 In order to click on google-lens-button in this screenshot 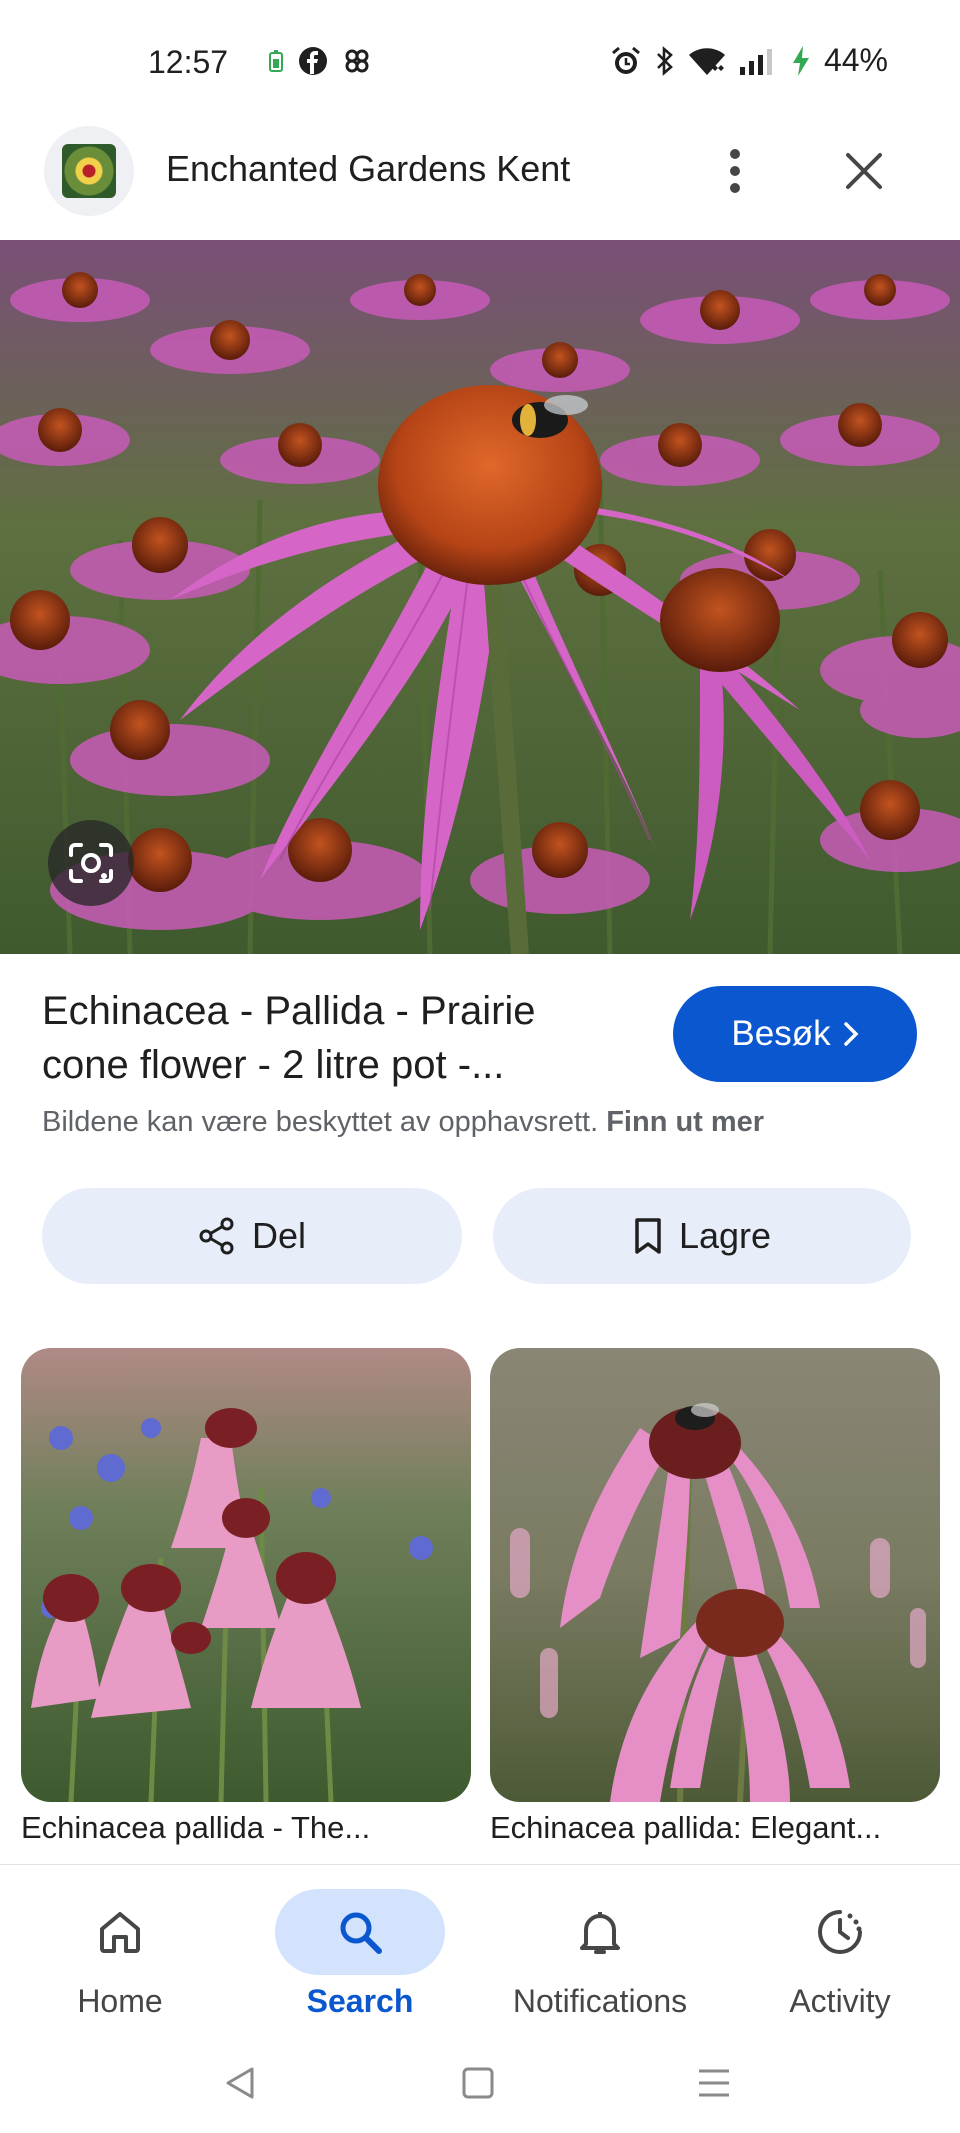, I will do `click(91, 863)`.